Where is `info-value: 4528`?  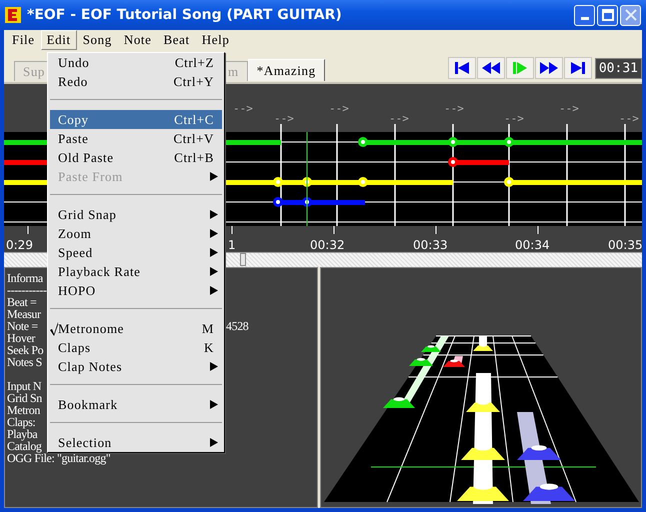
info-value: 4528 is located at coordinates (237, 326).